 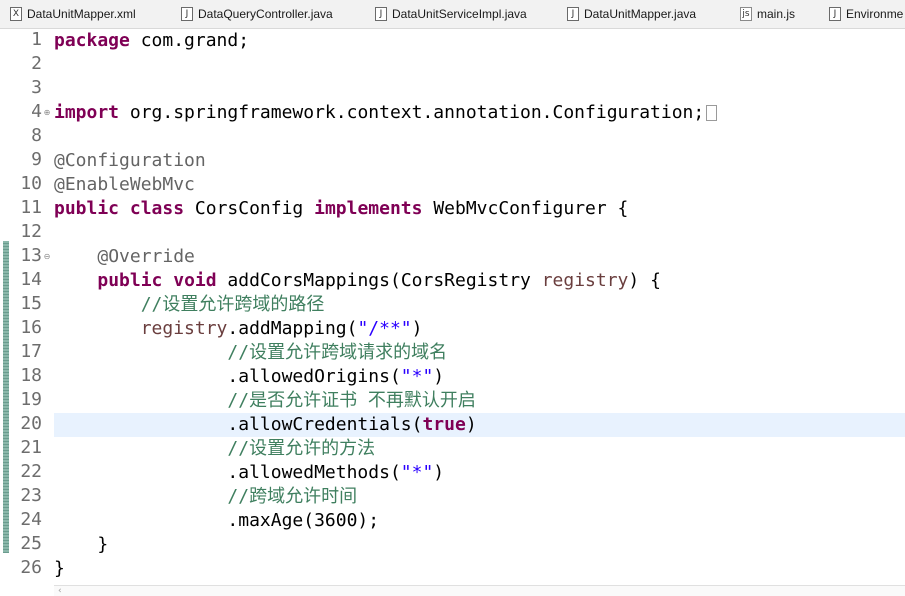 I want to click on tab-dataunitmapper-java: J DataUnitMapper.java, so click(x=631, y=14).